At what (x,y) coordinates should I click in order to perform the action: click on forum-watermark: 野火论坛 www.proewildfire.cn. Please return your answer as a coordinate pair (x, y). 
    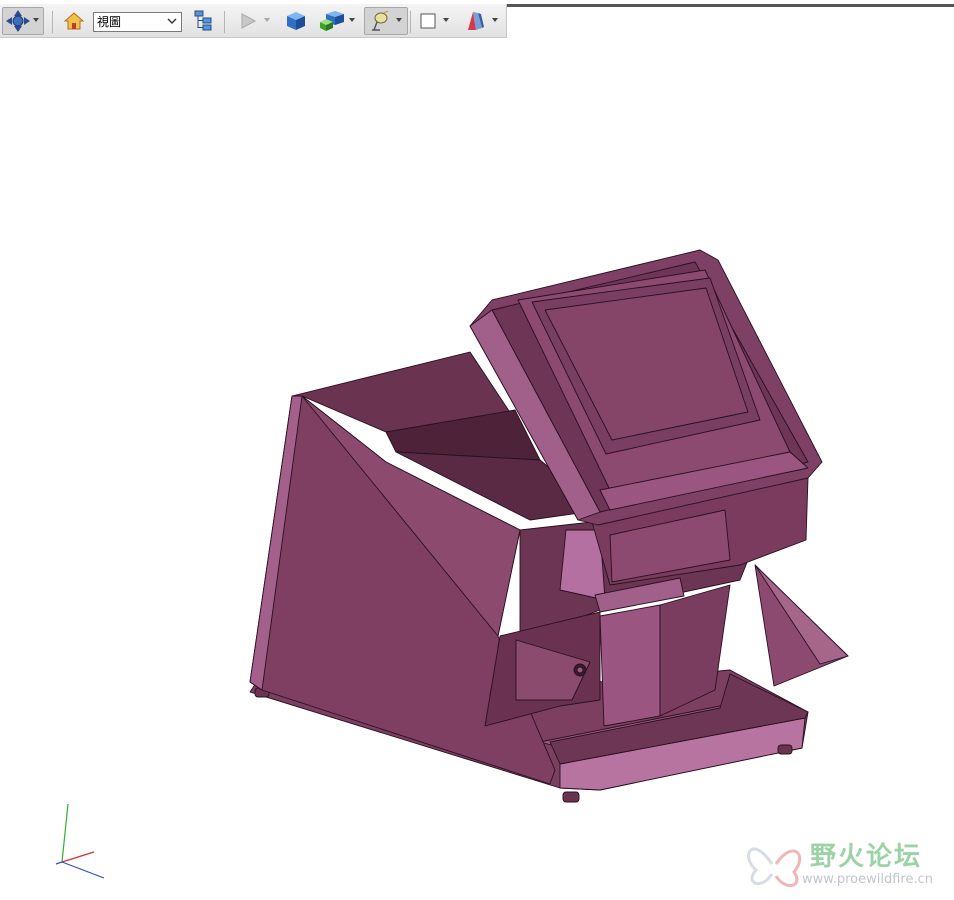
    Looking at the image, I should click on (847, 862).